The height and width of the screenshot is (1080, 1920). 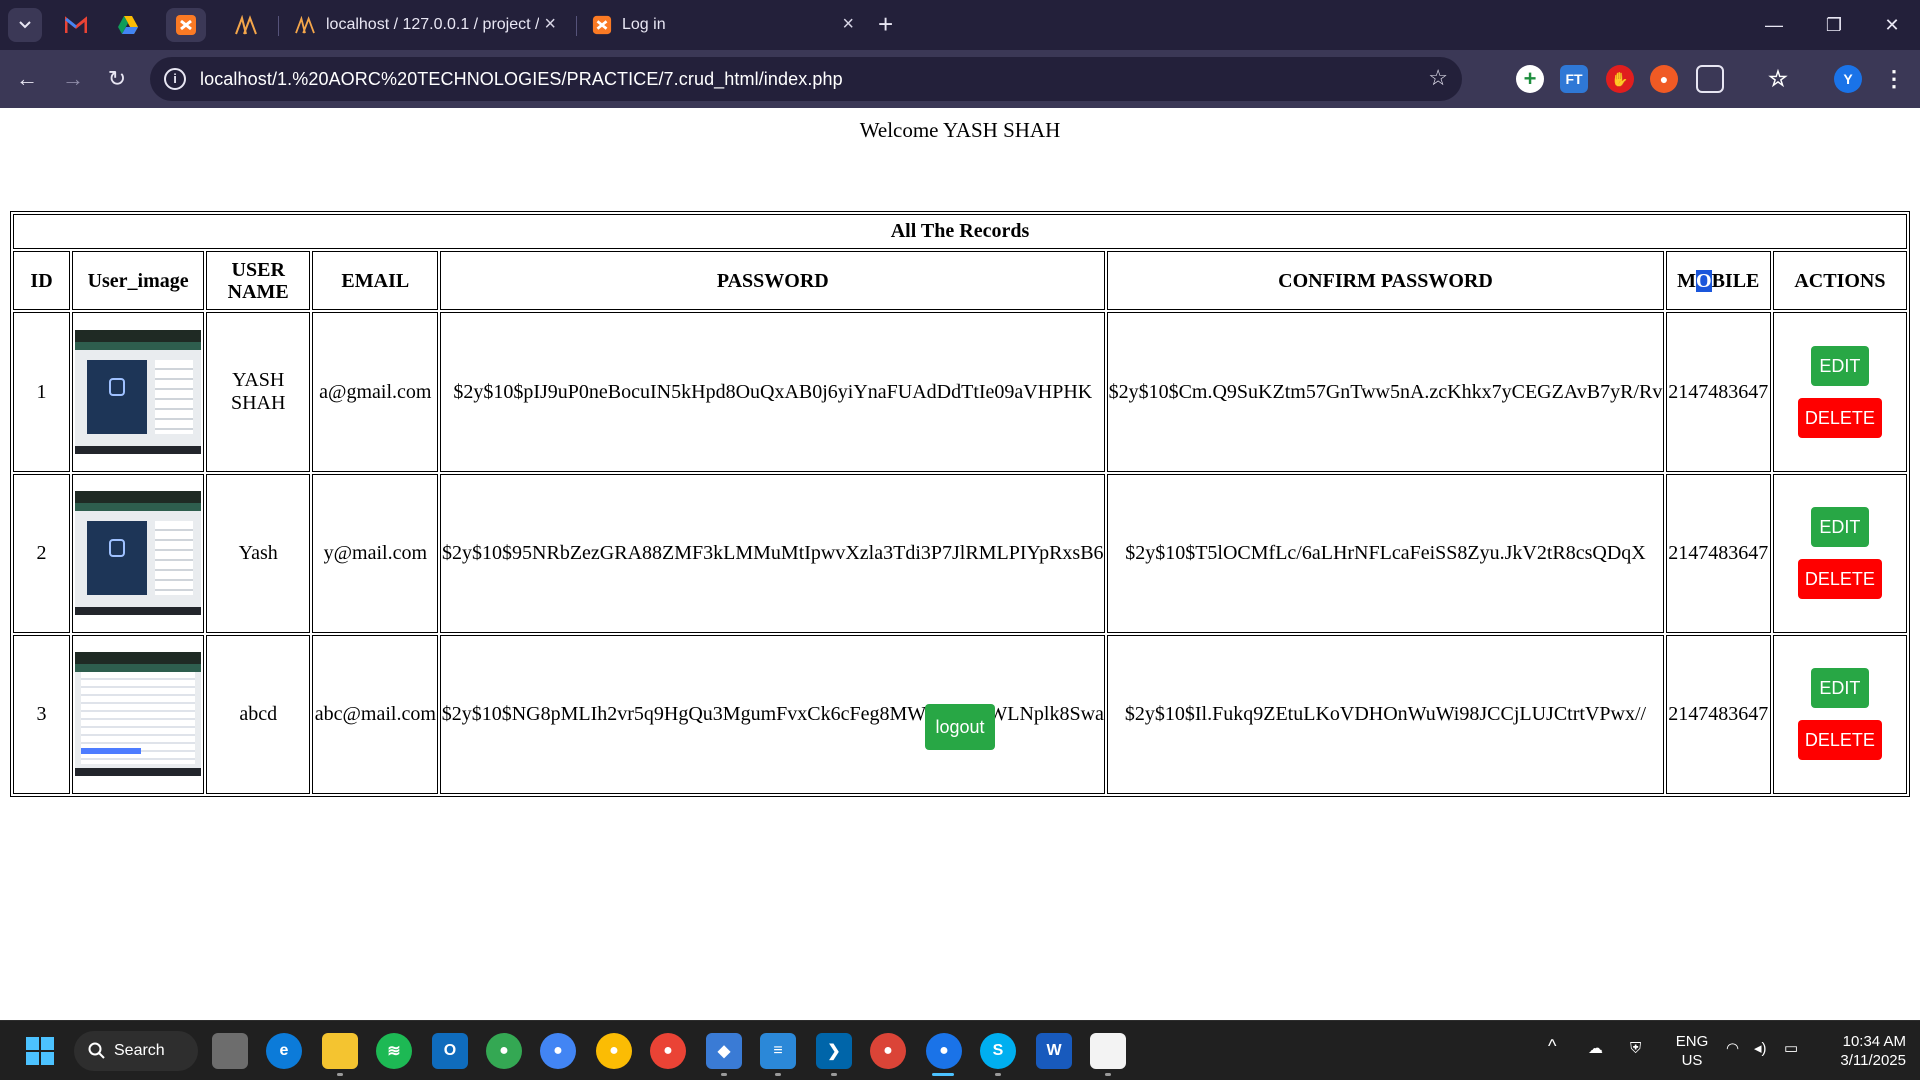 What do you see at coordinates (340, 1051) in the screenshot?
I see `file-explorer-icon` at bounding box center [340, 1051].